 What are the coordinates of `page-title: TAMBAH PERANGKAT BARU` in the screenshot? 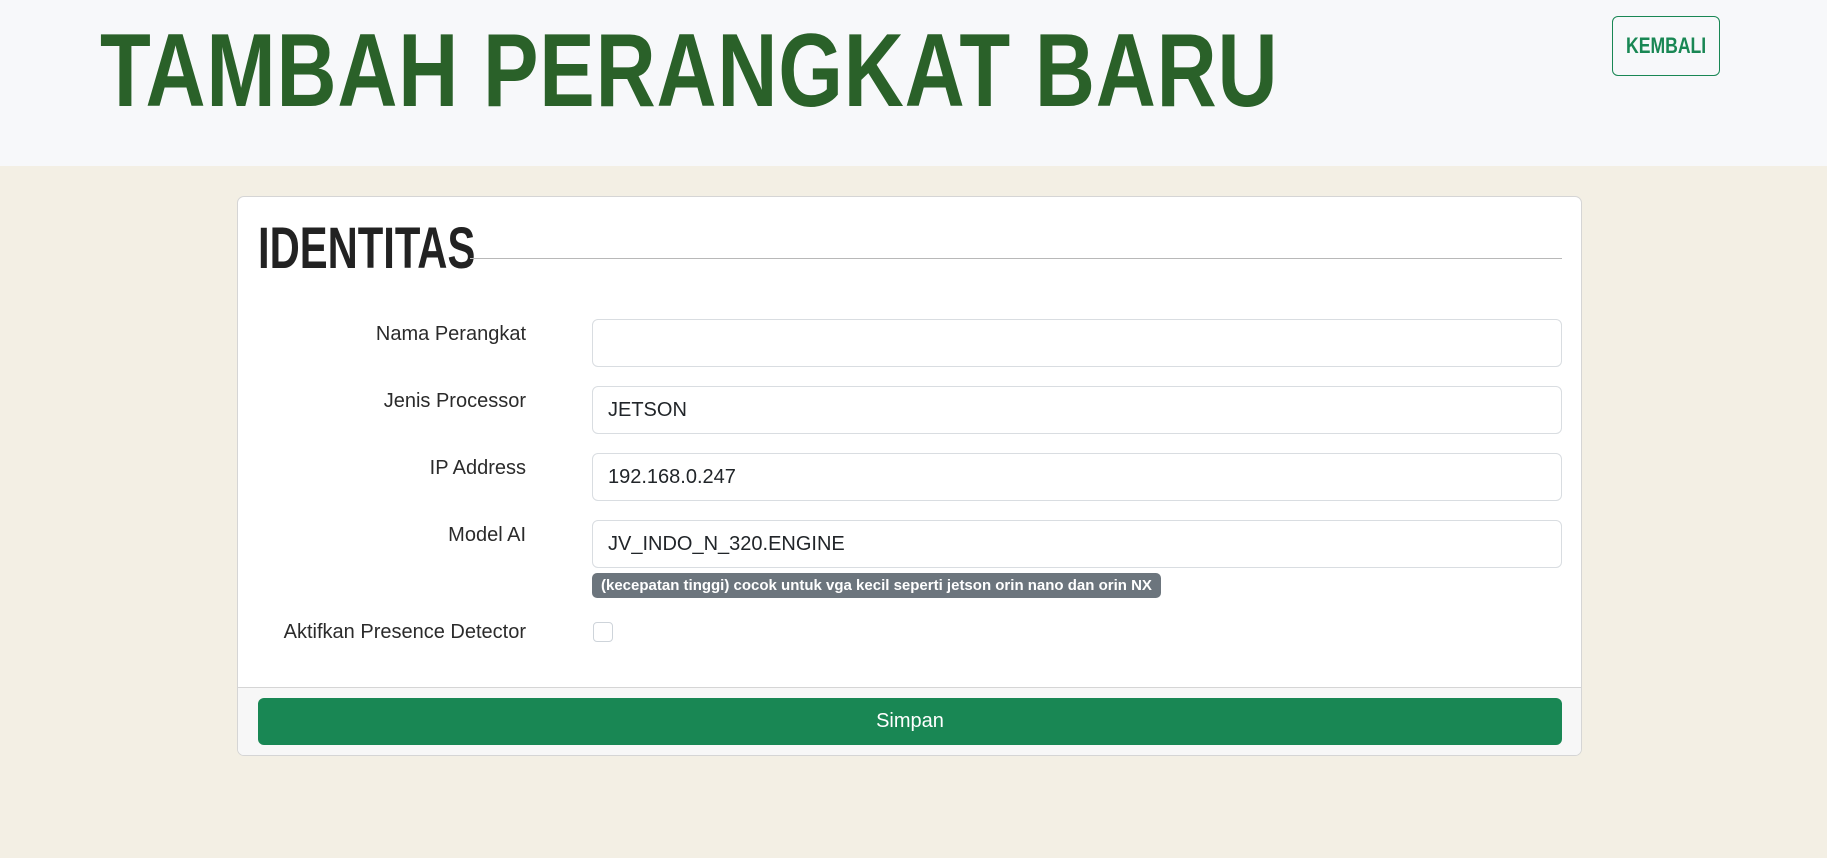 It's located at (689, 71).